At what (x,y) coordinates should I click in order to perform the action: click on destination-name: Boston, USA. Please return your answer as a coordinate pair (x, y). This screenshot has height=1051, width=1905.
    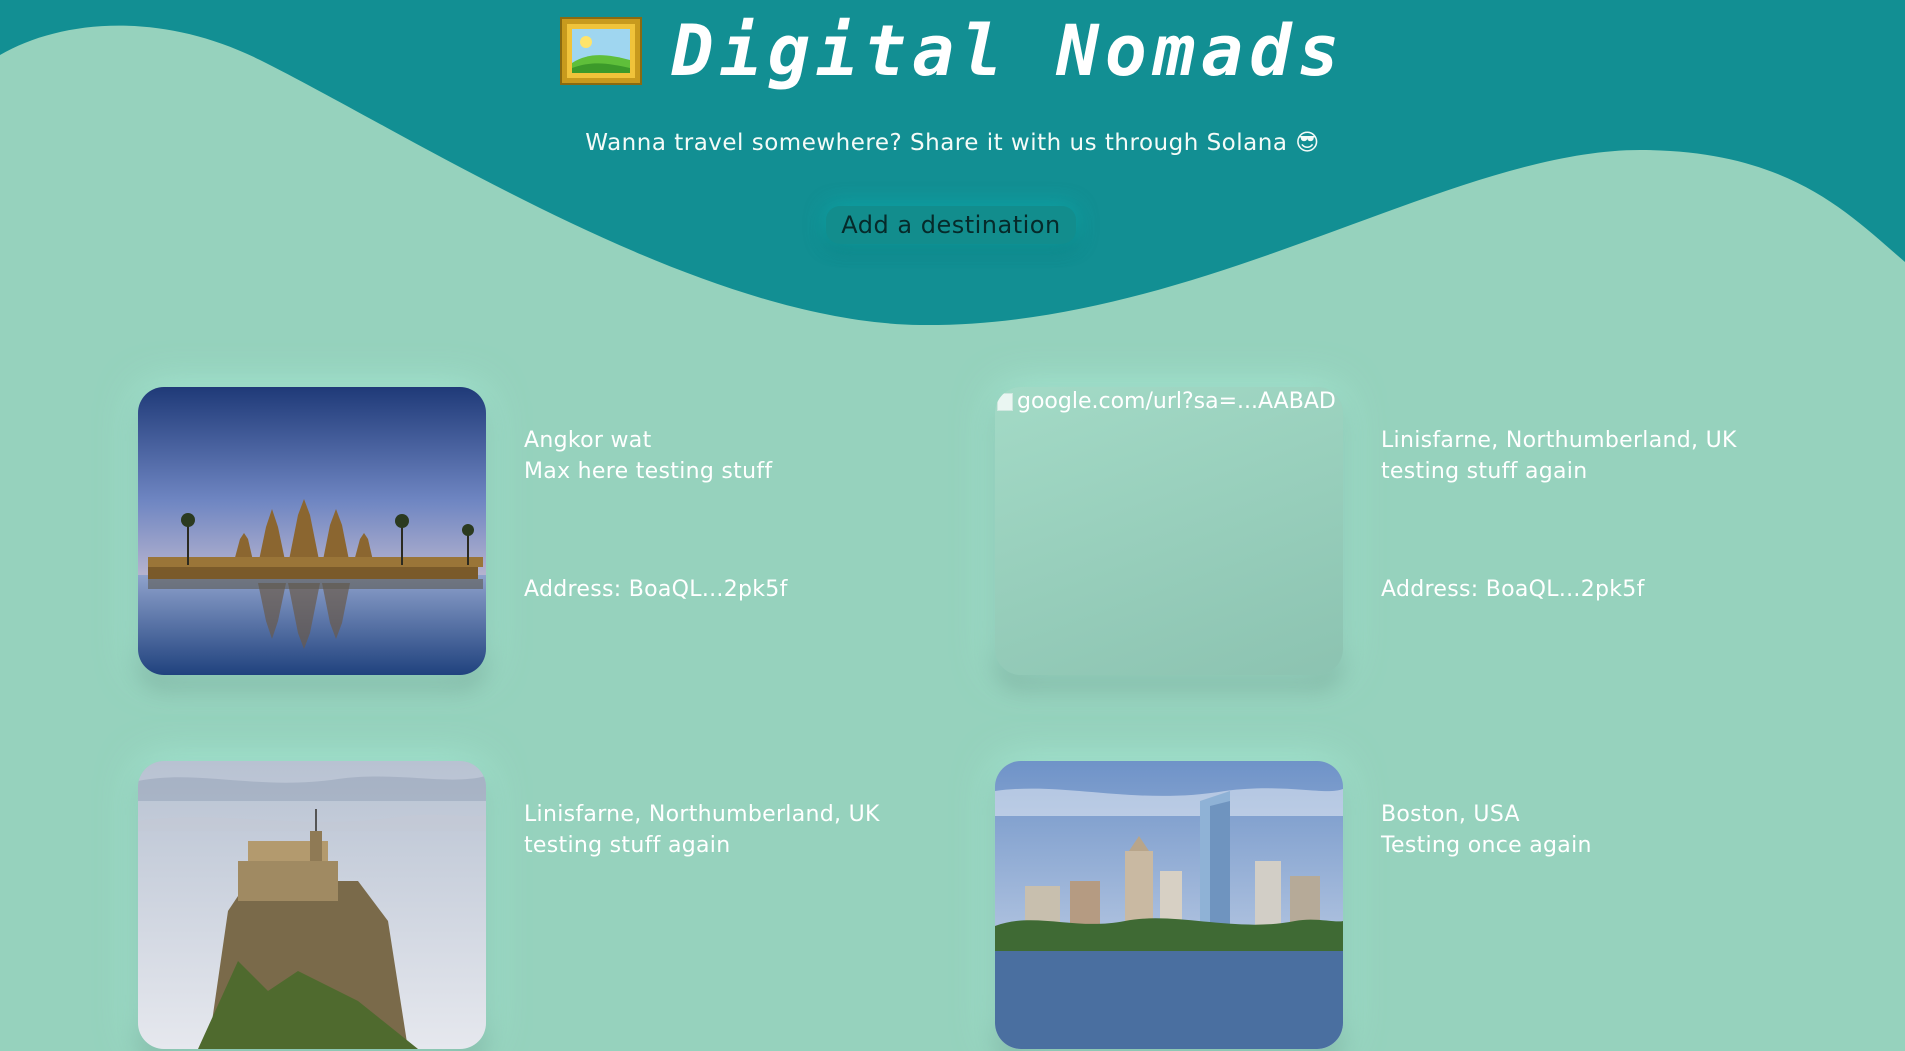
    Looking at the image, I should click on (1450, 814).